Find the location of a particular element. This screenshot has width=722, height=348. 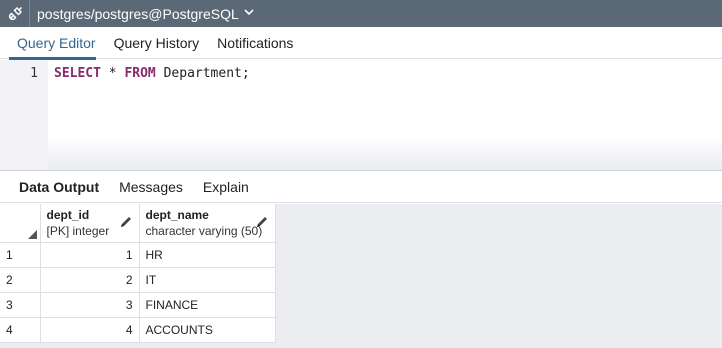

cell-dept-name: ACCOUNTS is located at coordinates (207, 330).